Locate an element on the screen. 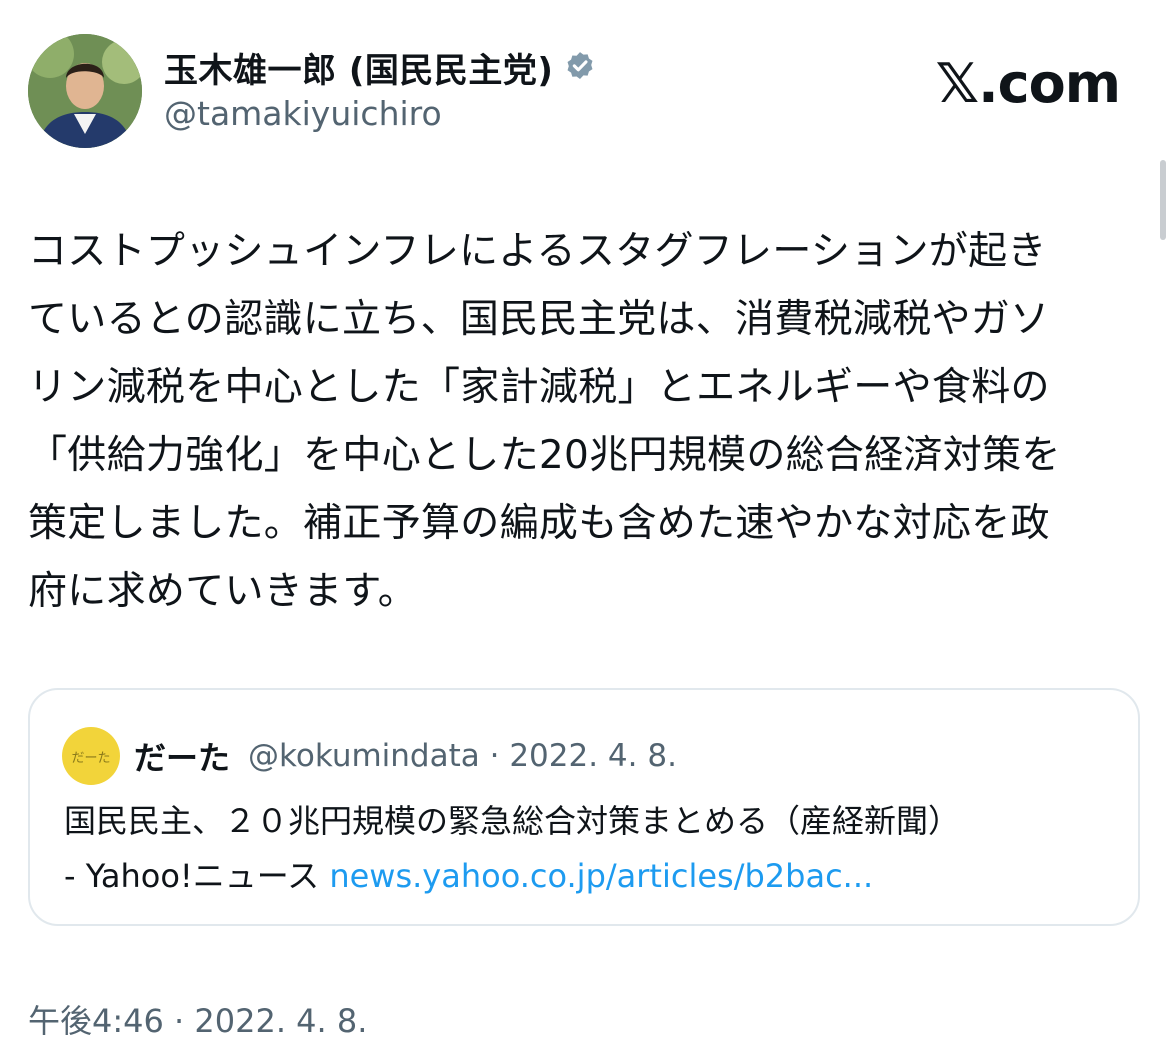  author-handle: @tamakiyuichiro is located at coordinates (380, 113).